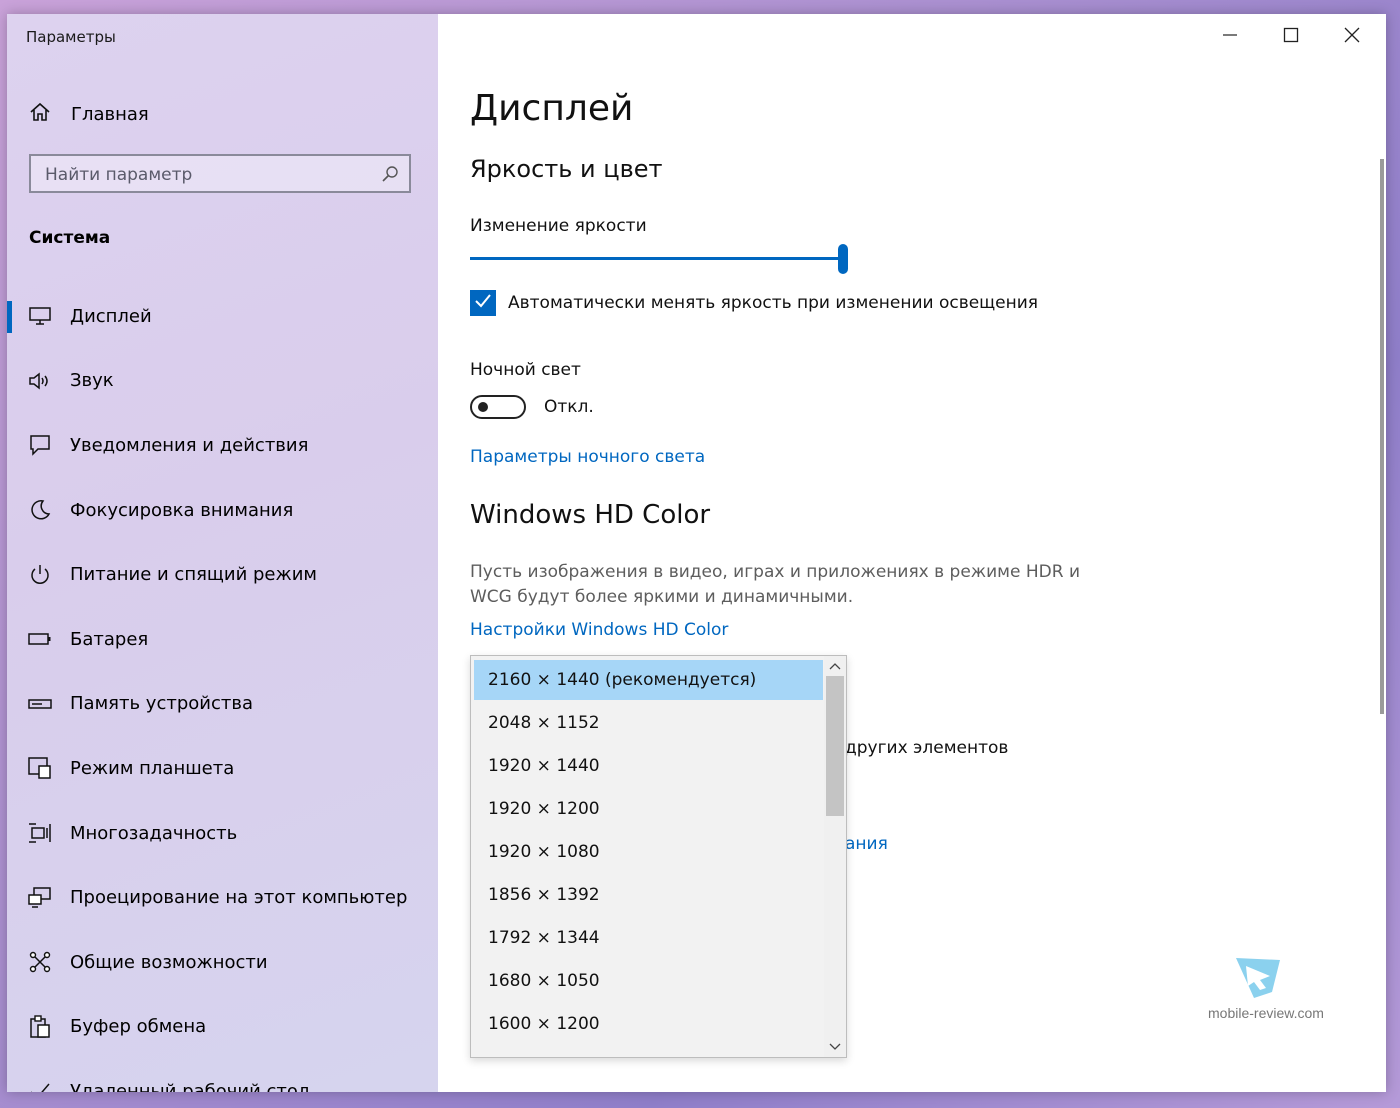 The width and height of the screenshot is (1400, 1108). I want to click on sidebar-item-label: Общие возможности, so click(169, 962).